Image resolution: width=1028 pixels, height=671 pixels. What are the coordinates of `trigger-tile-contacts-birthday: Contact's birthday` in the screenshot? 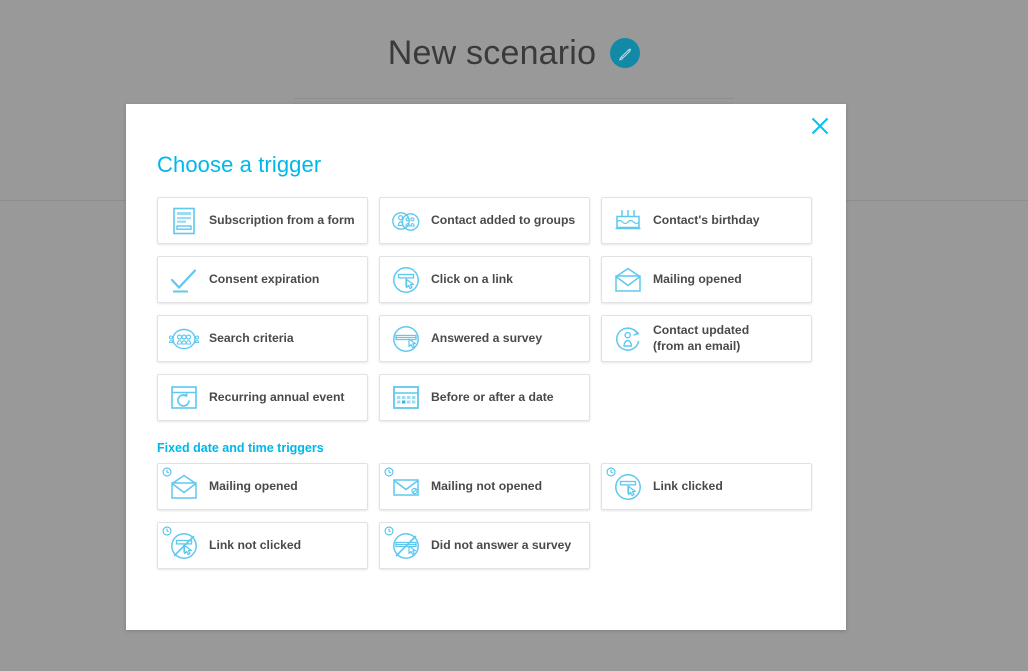 It's located at (706, 220).